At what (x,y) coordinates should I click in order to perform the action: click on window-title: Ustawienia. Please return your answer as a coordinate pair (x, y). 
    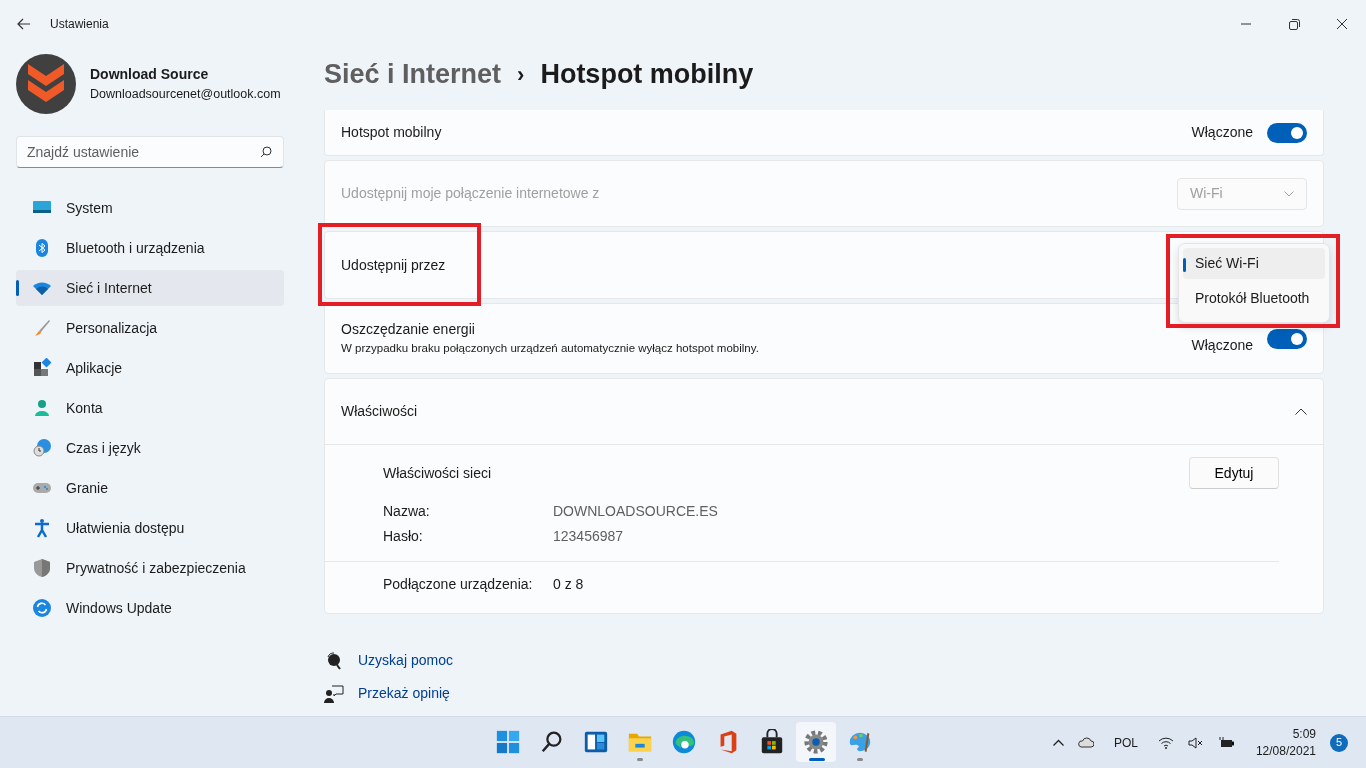
    Looking at the image, I should click on (79, 24).